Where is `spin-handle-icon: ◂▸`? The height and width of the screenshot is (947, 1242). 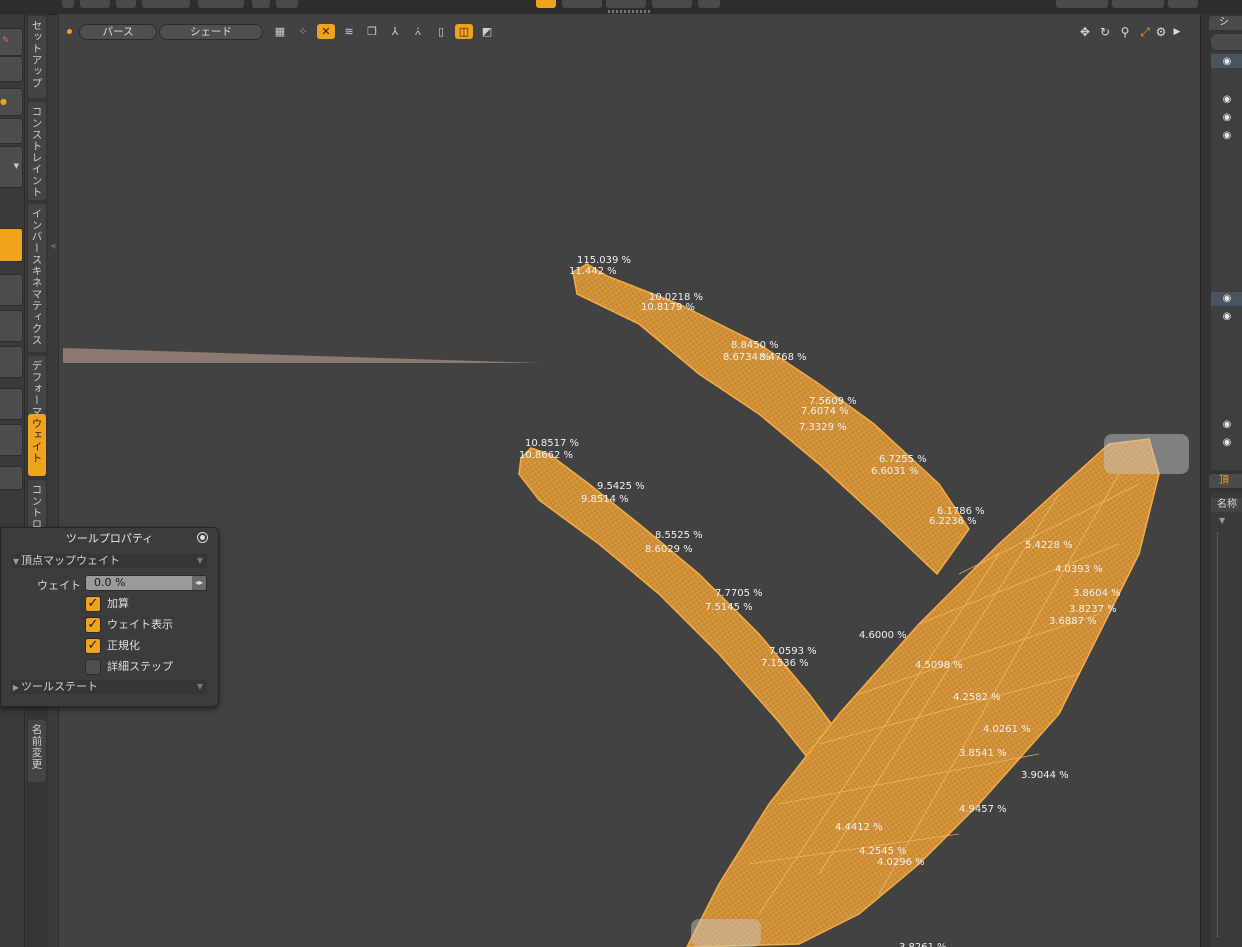
spin-handle-icon: ◂▸ is located at coordinates (199, 583).